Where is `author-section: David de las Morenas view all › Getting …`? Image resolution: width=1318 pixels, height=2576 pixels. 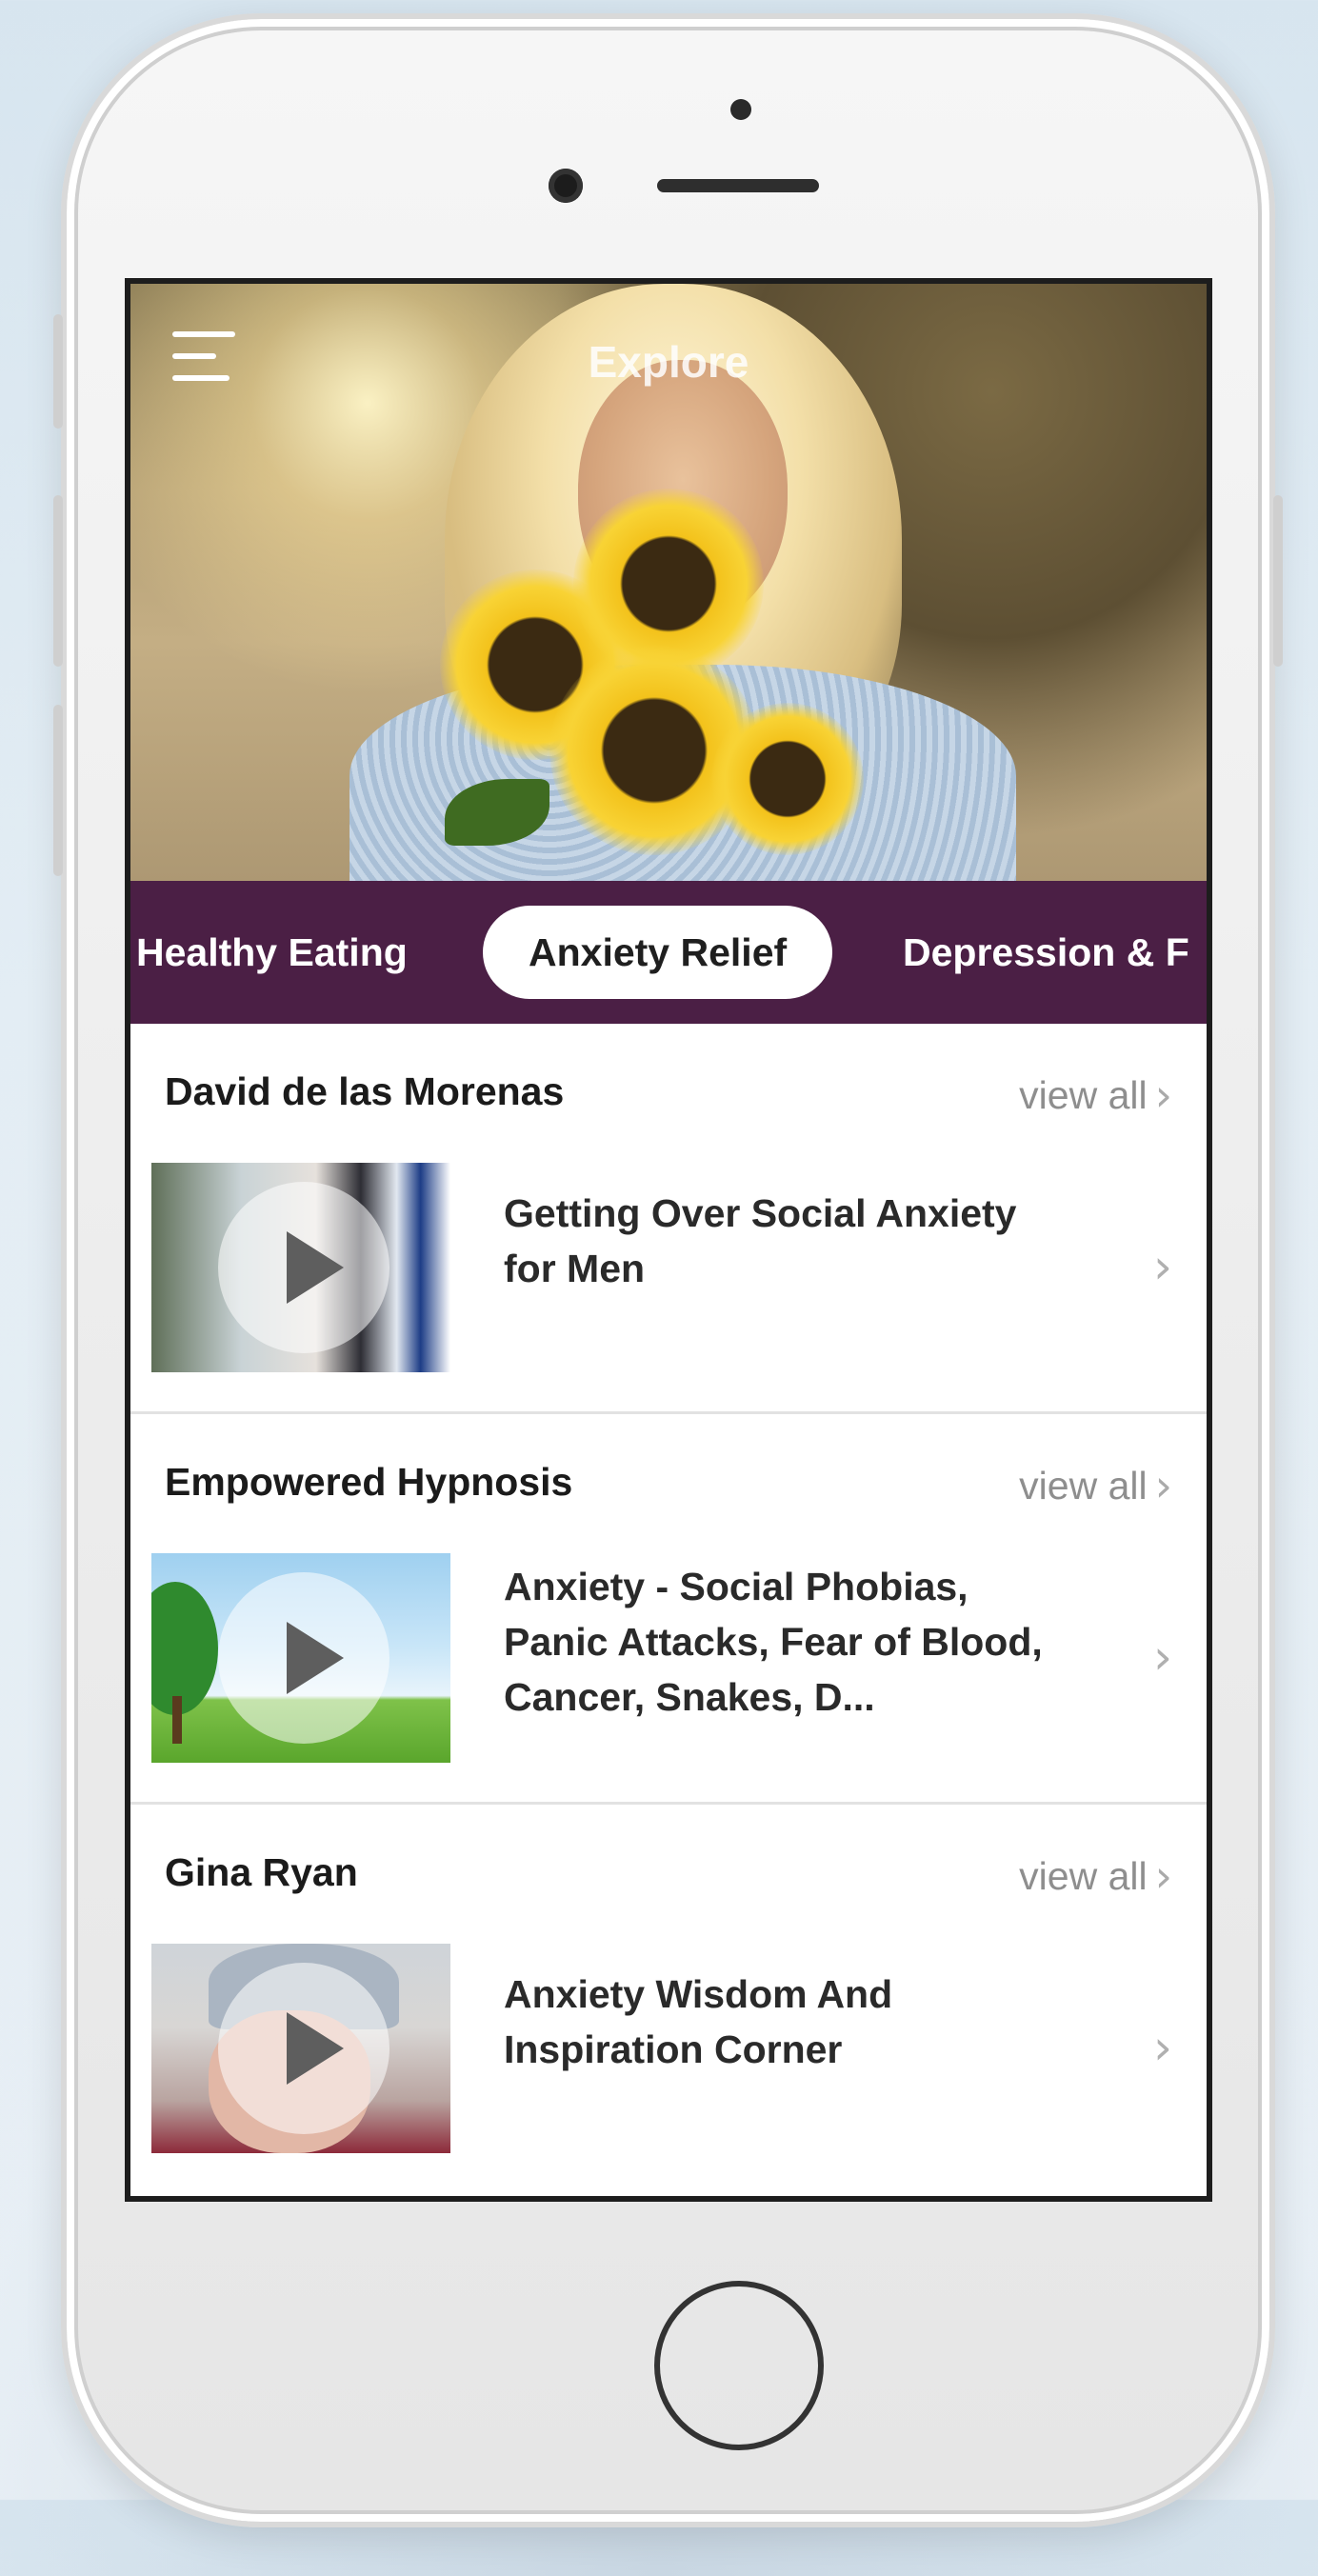
author-section: David de las Morenas view all › Getting … is located at coordinates (668, 1219).